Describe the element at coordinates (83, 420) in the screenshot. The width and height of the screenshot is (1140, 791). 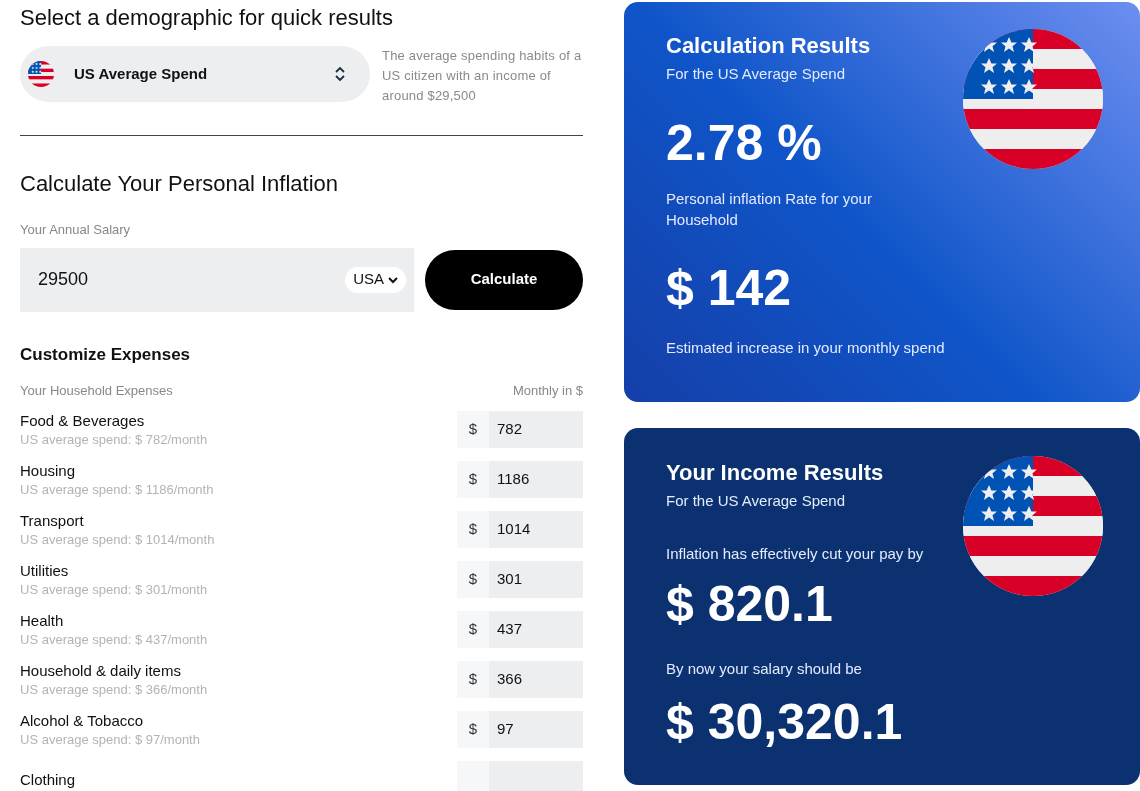
I see `expense-name: Food & Beverages` at that location.